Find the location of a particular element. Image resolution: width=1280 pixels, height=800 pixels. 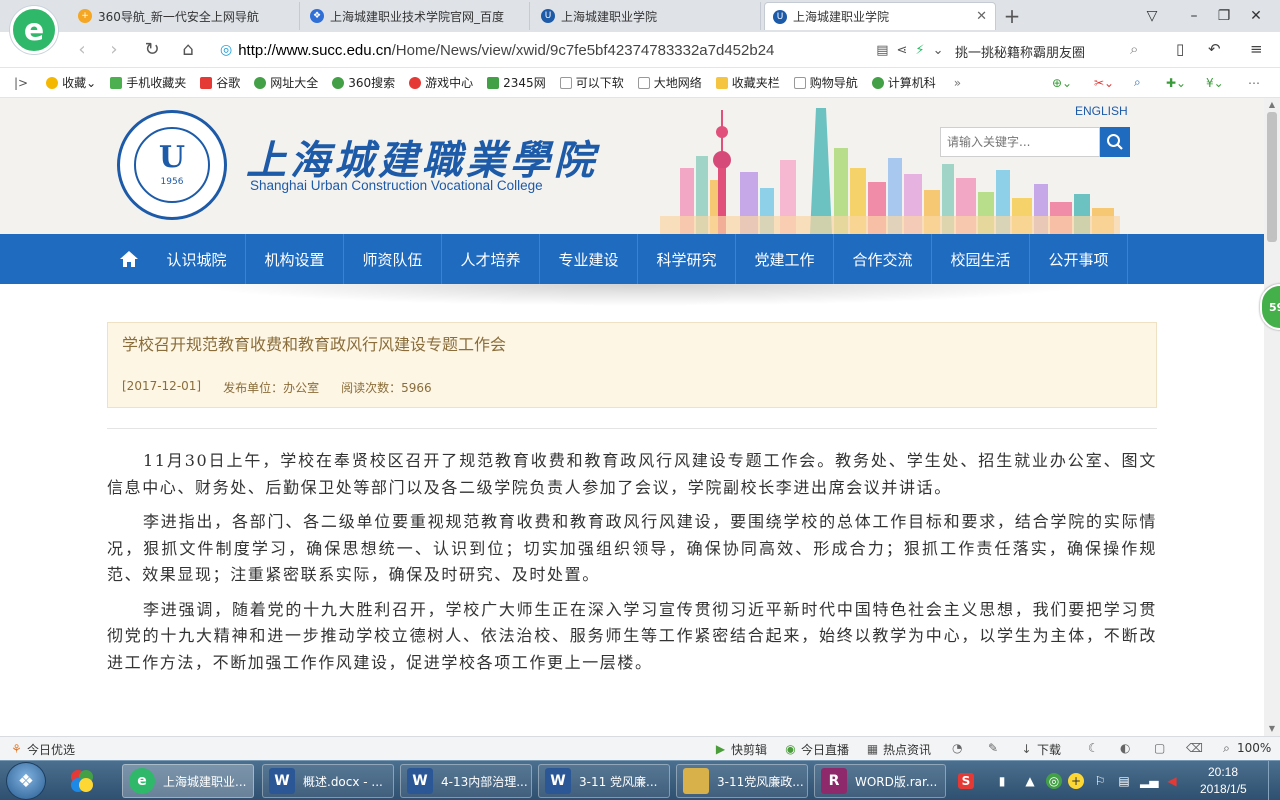

browser-tab-3-active: U 上海城建职业学院 ✕ is located at coordinates (880, 16).